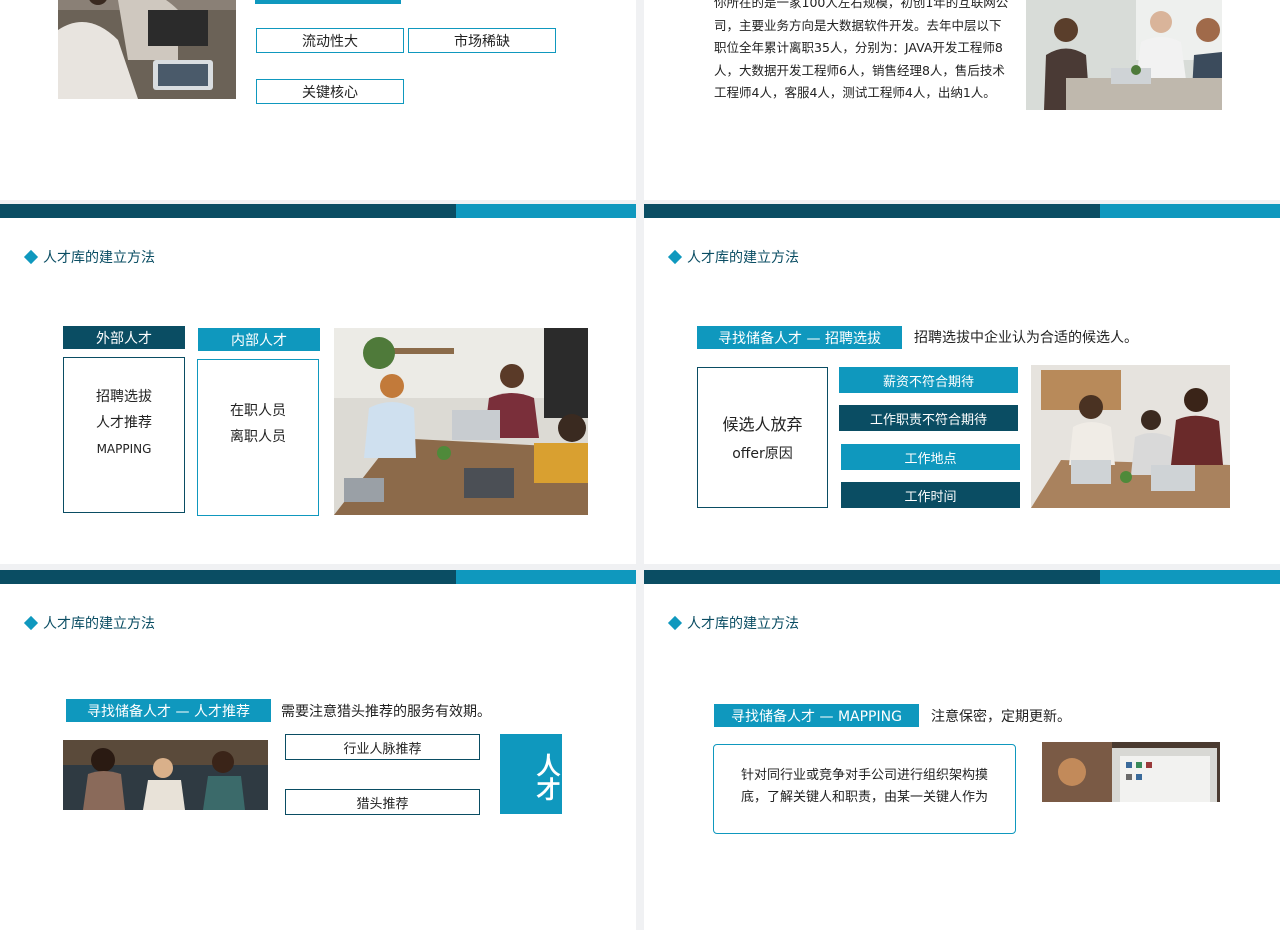 The image size is (1280, 930). Describe the element at coordinates (482, 40) in the screenshot. I see `tag-market-scarce: 市场稀缺` at that location.